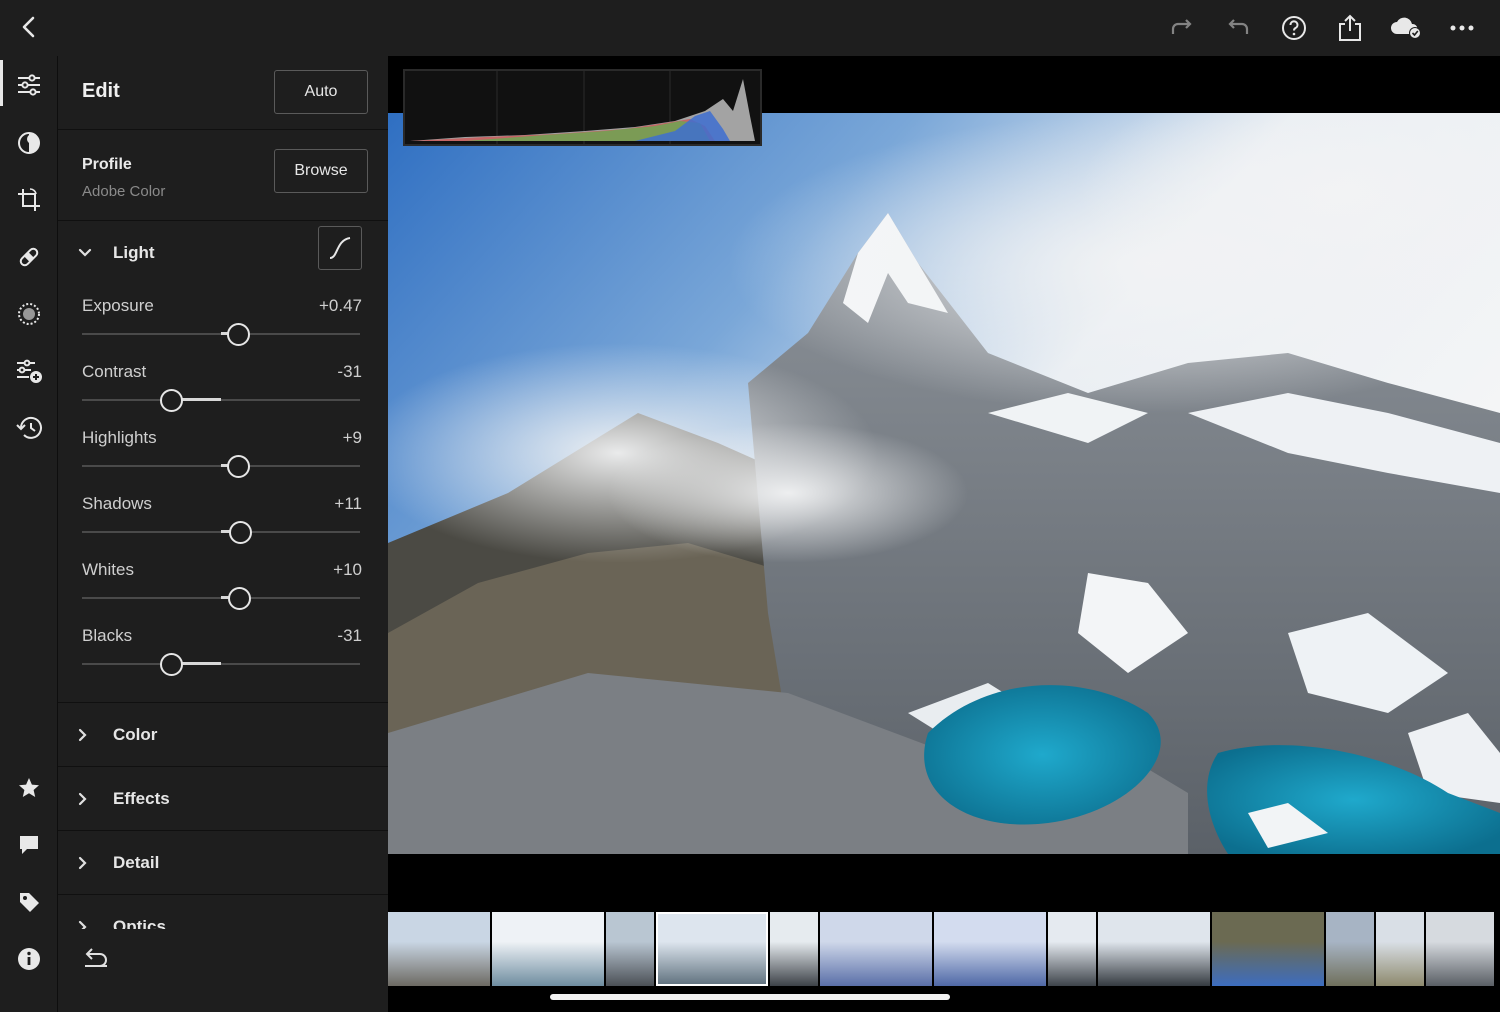 Image resolution: width=1500 pixels, height=1012 pixels. I want to click on slider-value: +10, so click(347, 570).